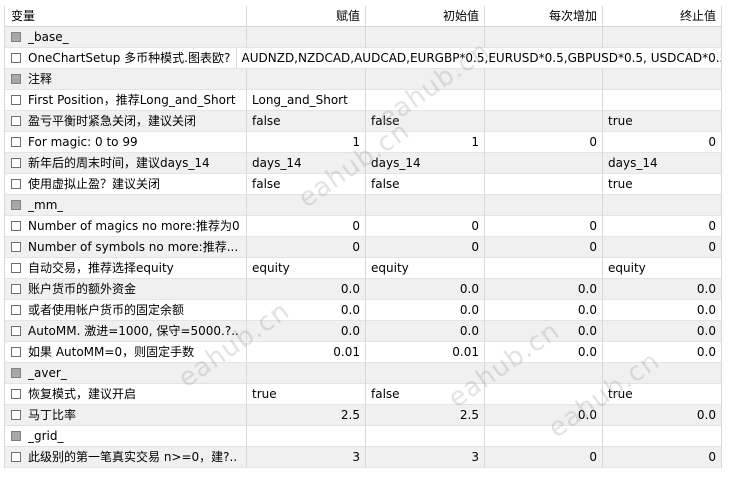 This screenshot has width=737, height=480. Describe the element at coordinates (425, 163) in the screenshot. I see `start-cell: days_14` at that location.